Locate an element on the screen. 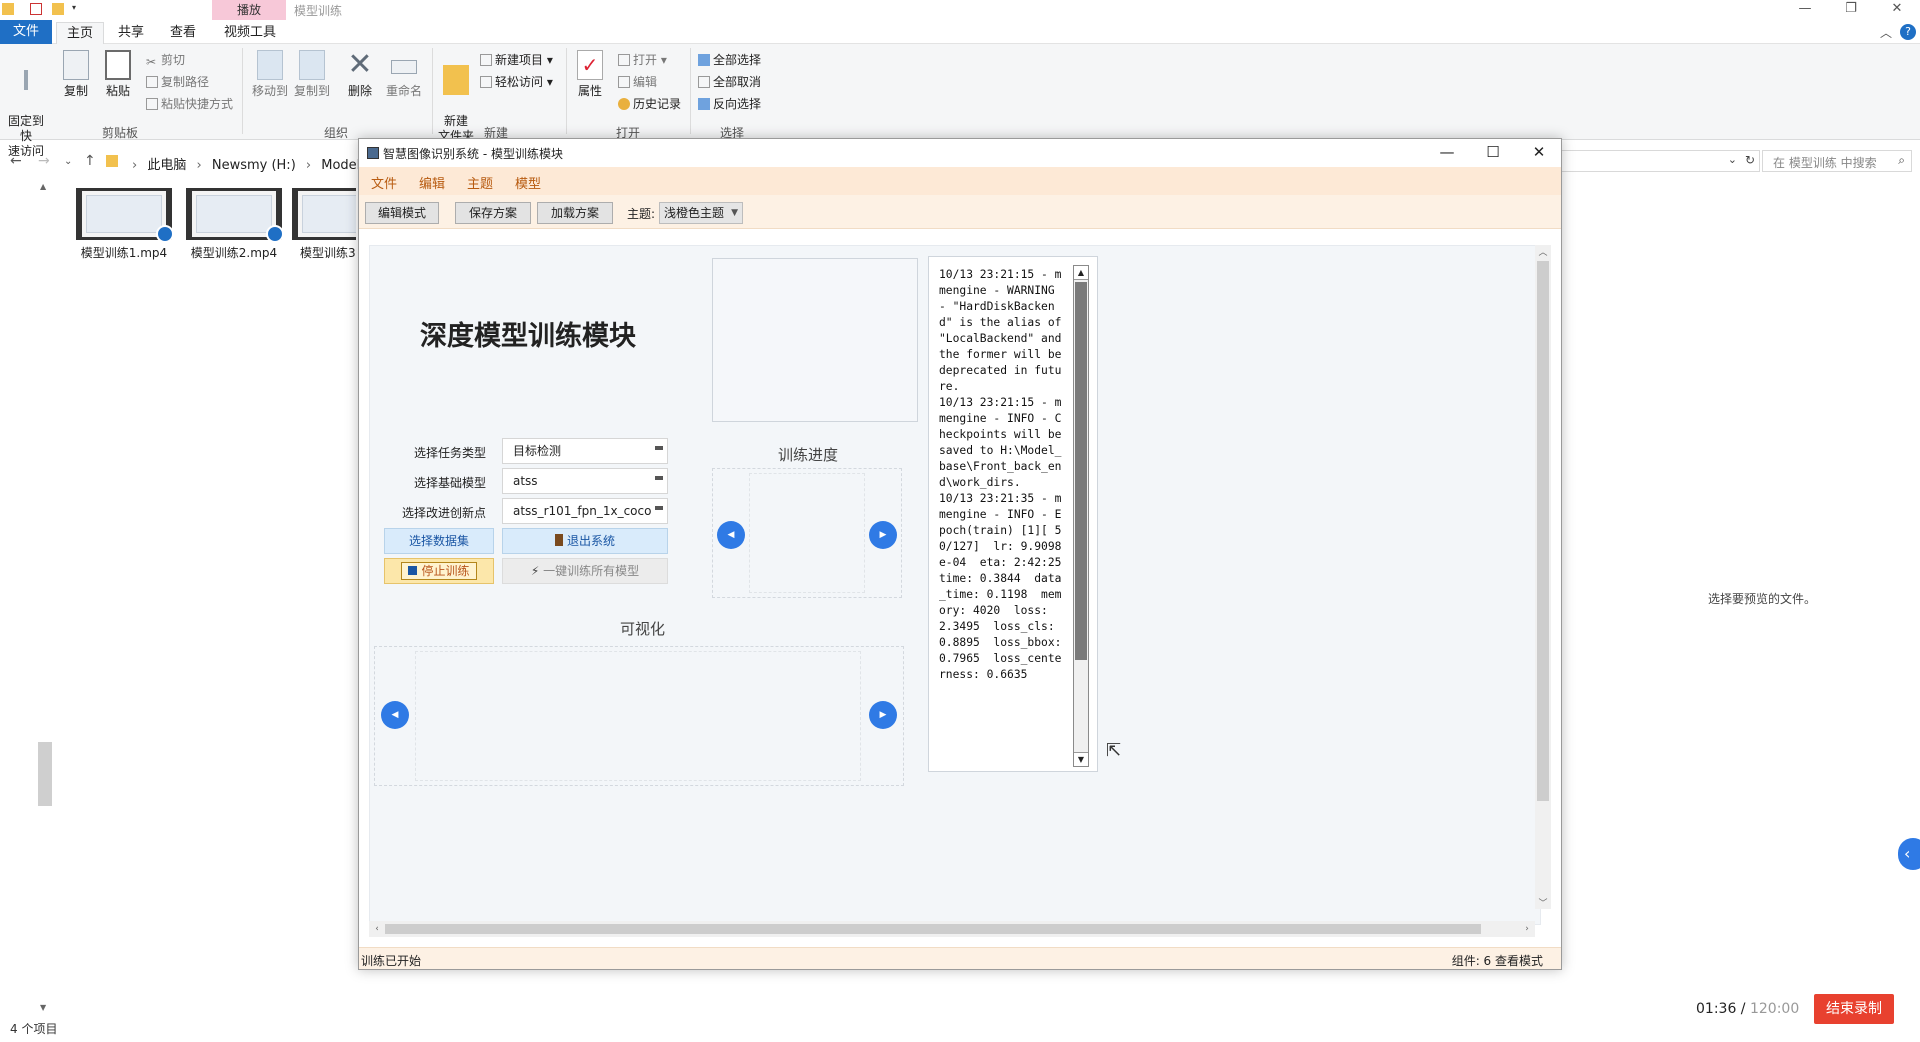 The width and height of the screenshot is (1920, 1042). tab-file: 文件 is located at coordinates (26, 32).